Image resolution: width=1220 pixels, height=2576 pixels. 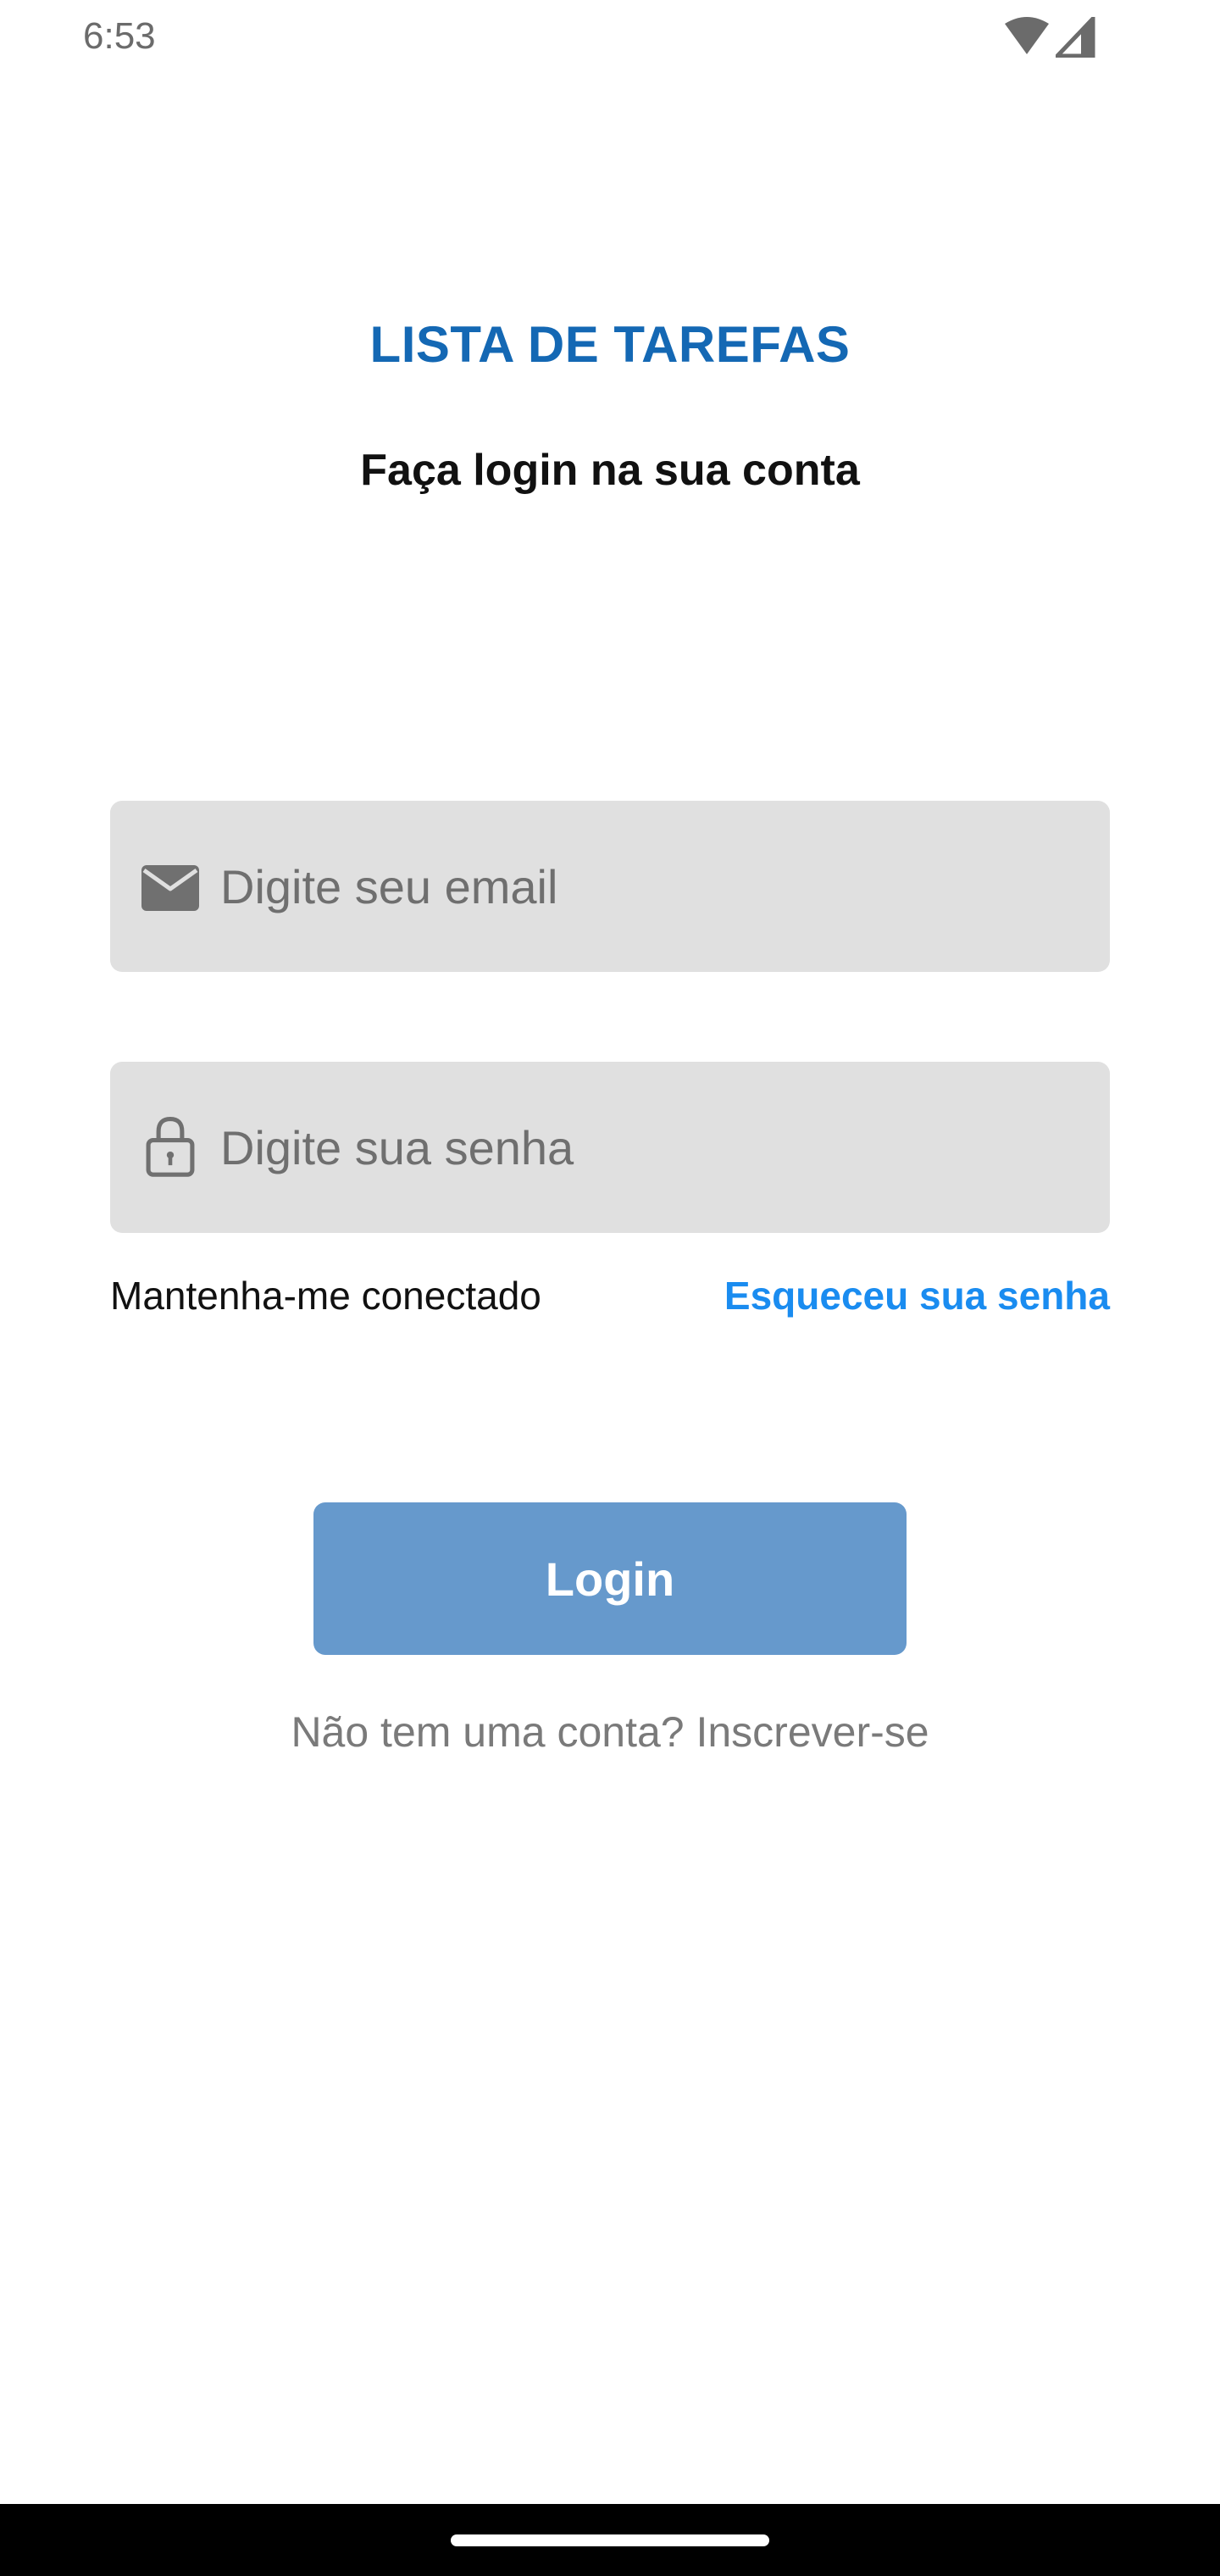 What do you see at coordinates (1049, 37) in the screenshot?
I see `status-icons` at bounding box center [1049, 37].